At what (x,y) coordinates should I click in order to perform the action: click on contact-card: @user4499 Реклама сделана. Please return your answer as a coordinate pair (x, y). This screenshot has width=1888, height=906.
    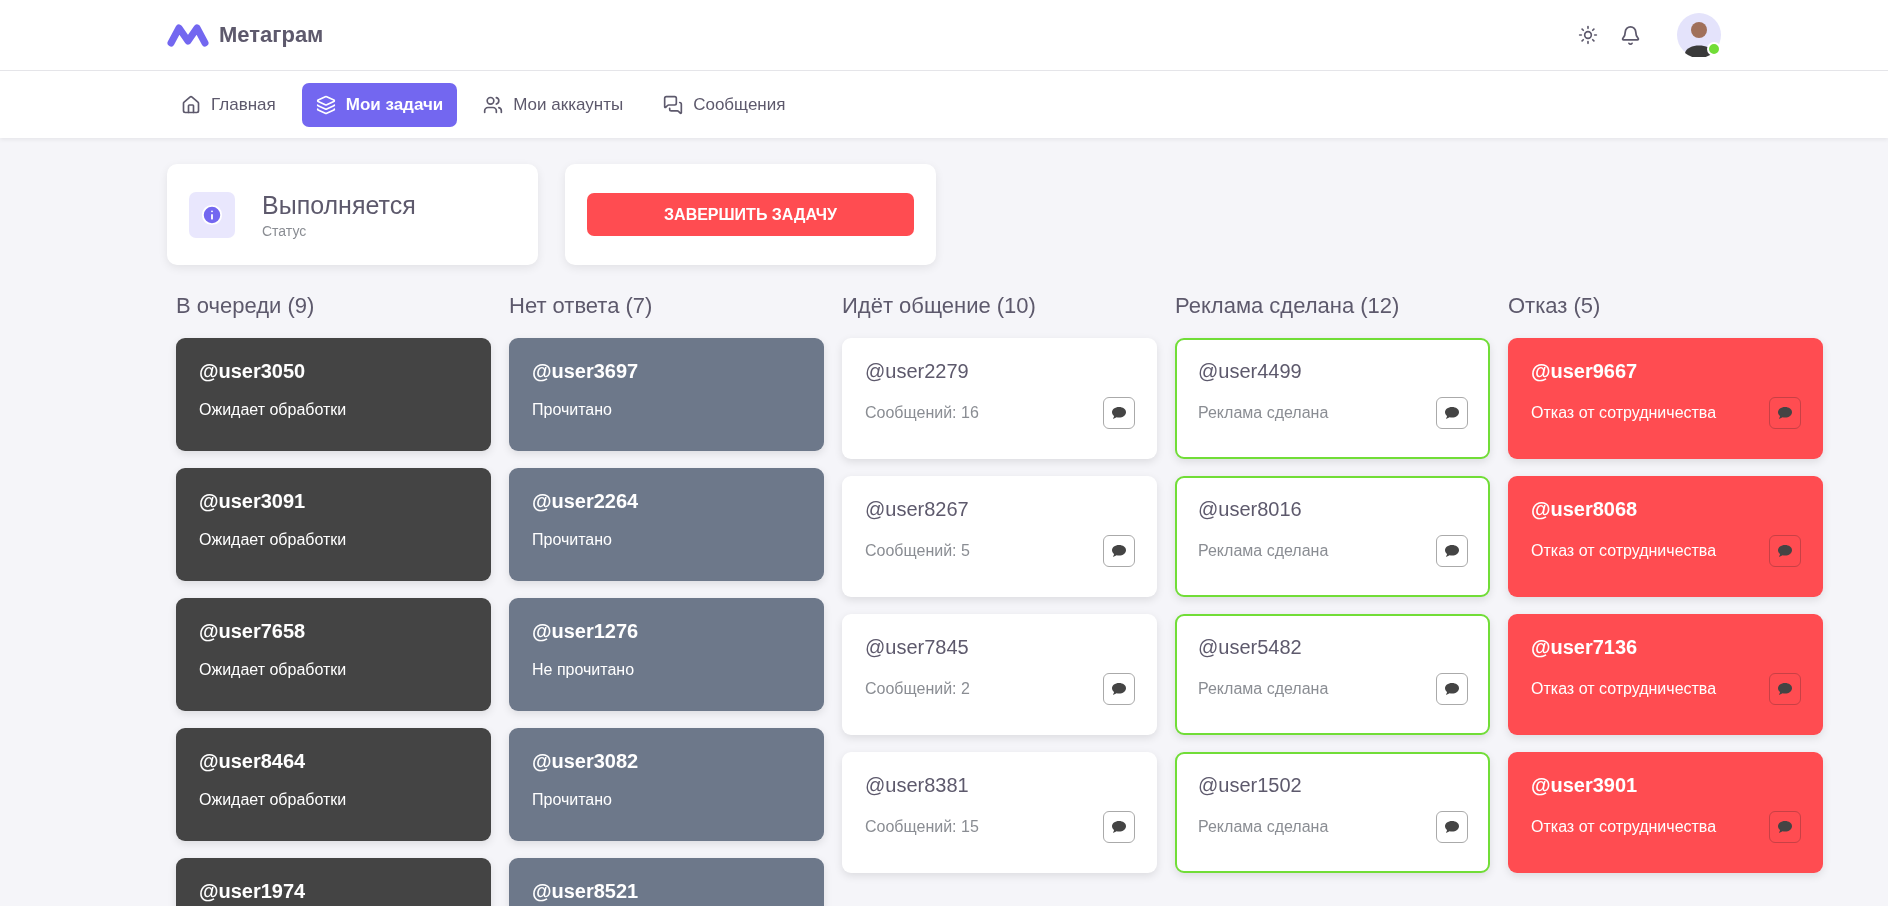
    Looking at the image, I should click on (1332, 398).